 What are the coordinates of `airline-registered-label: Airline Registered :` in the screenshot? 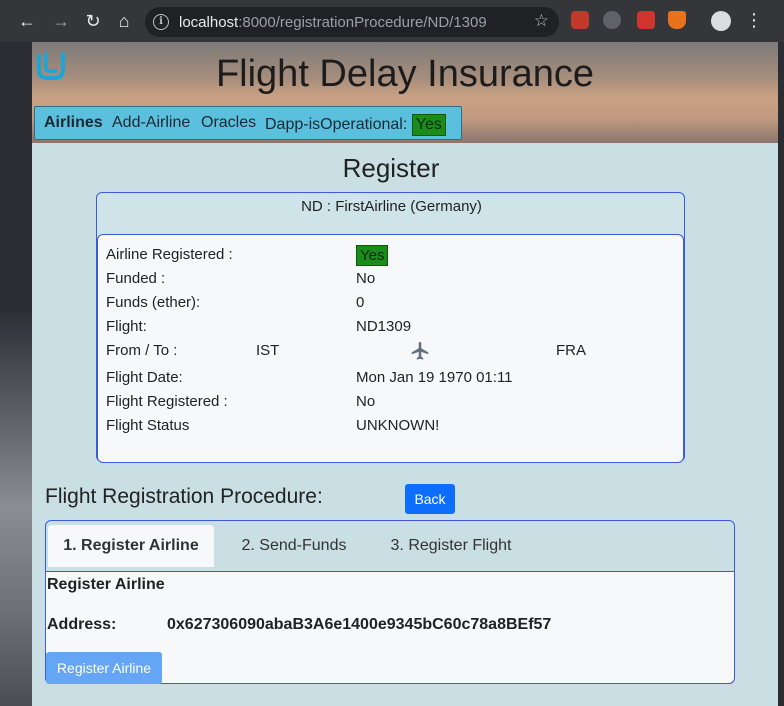 It's located at (169, 254).